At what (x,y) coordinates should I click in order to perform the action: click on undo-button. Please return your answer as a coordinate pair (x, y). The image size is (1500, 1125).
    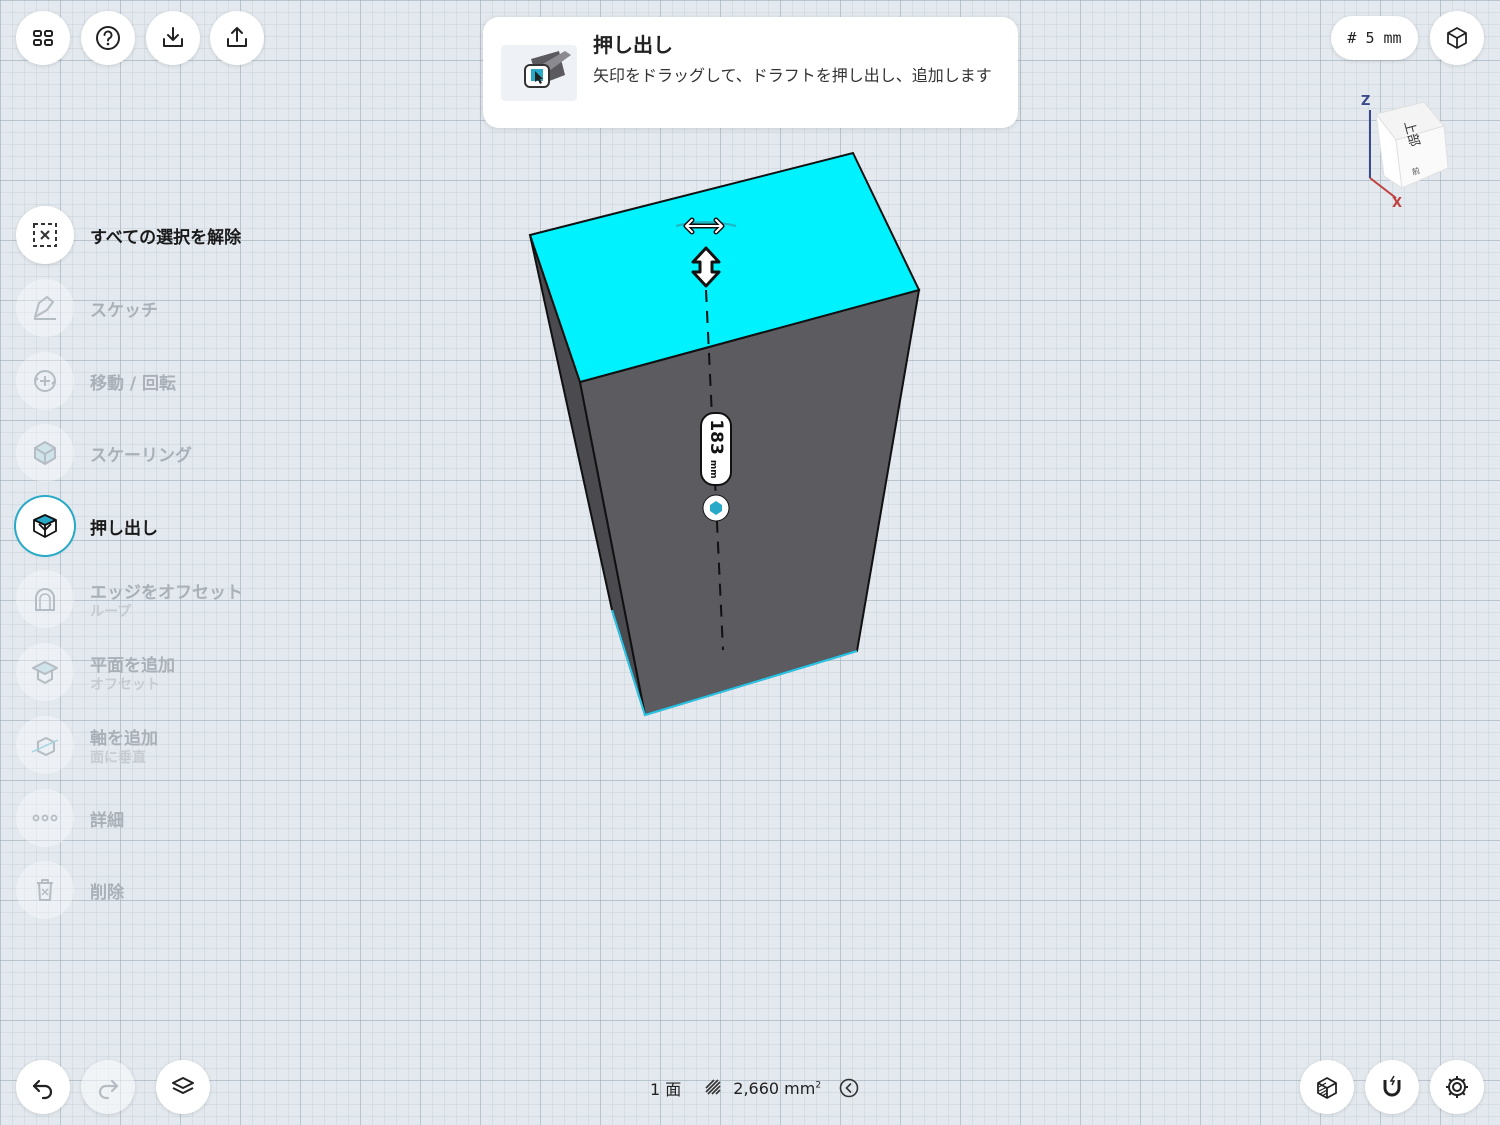
    Looking at the image, I should click on (43, 1087).